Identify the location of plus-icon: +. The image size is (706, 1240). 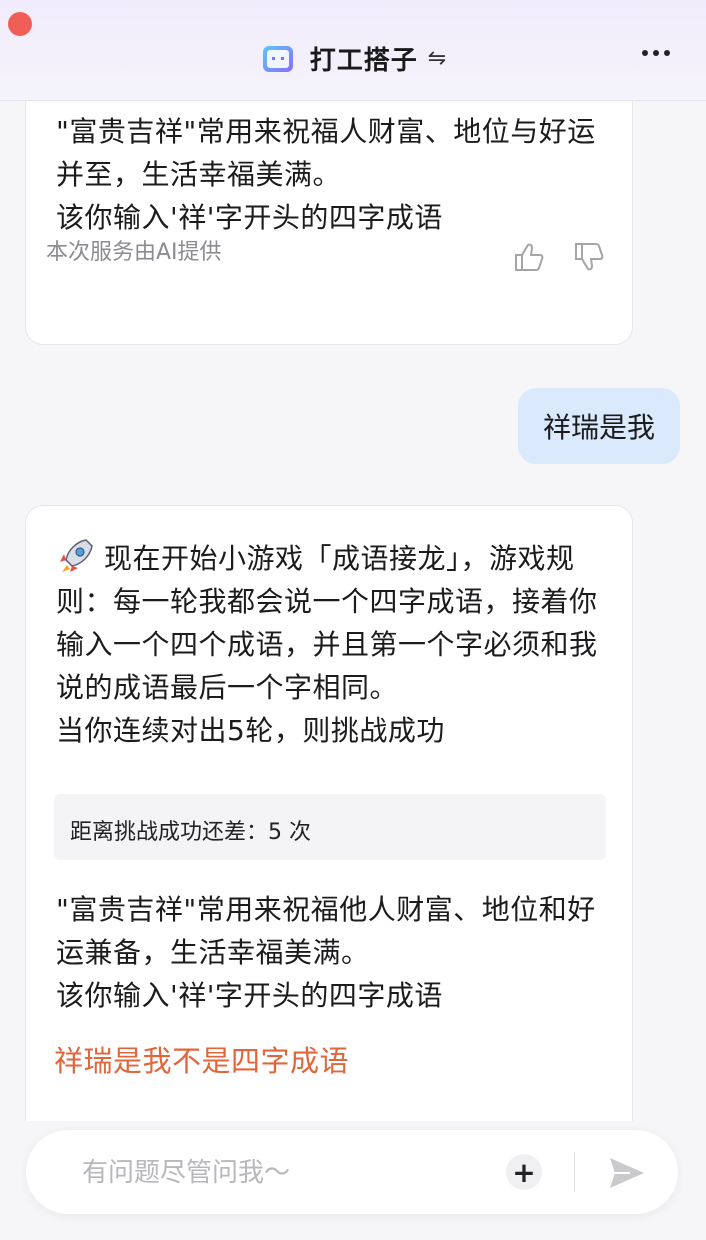
(524, 1172).